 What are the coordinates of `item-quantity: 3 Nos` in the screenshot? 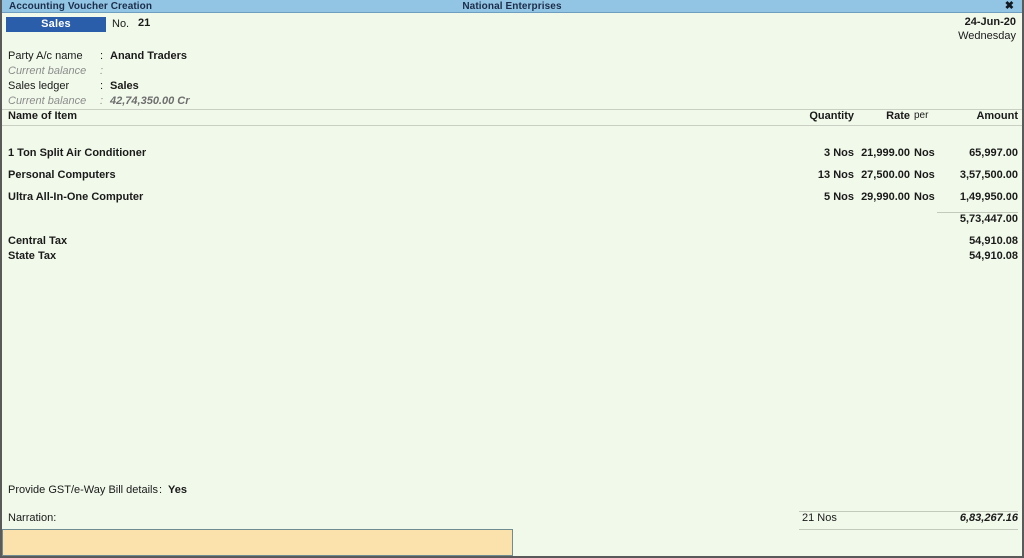 It's located at (818, 153).